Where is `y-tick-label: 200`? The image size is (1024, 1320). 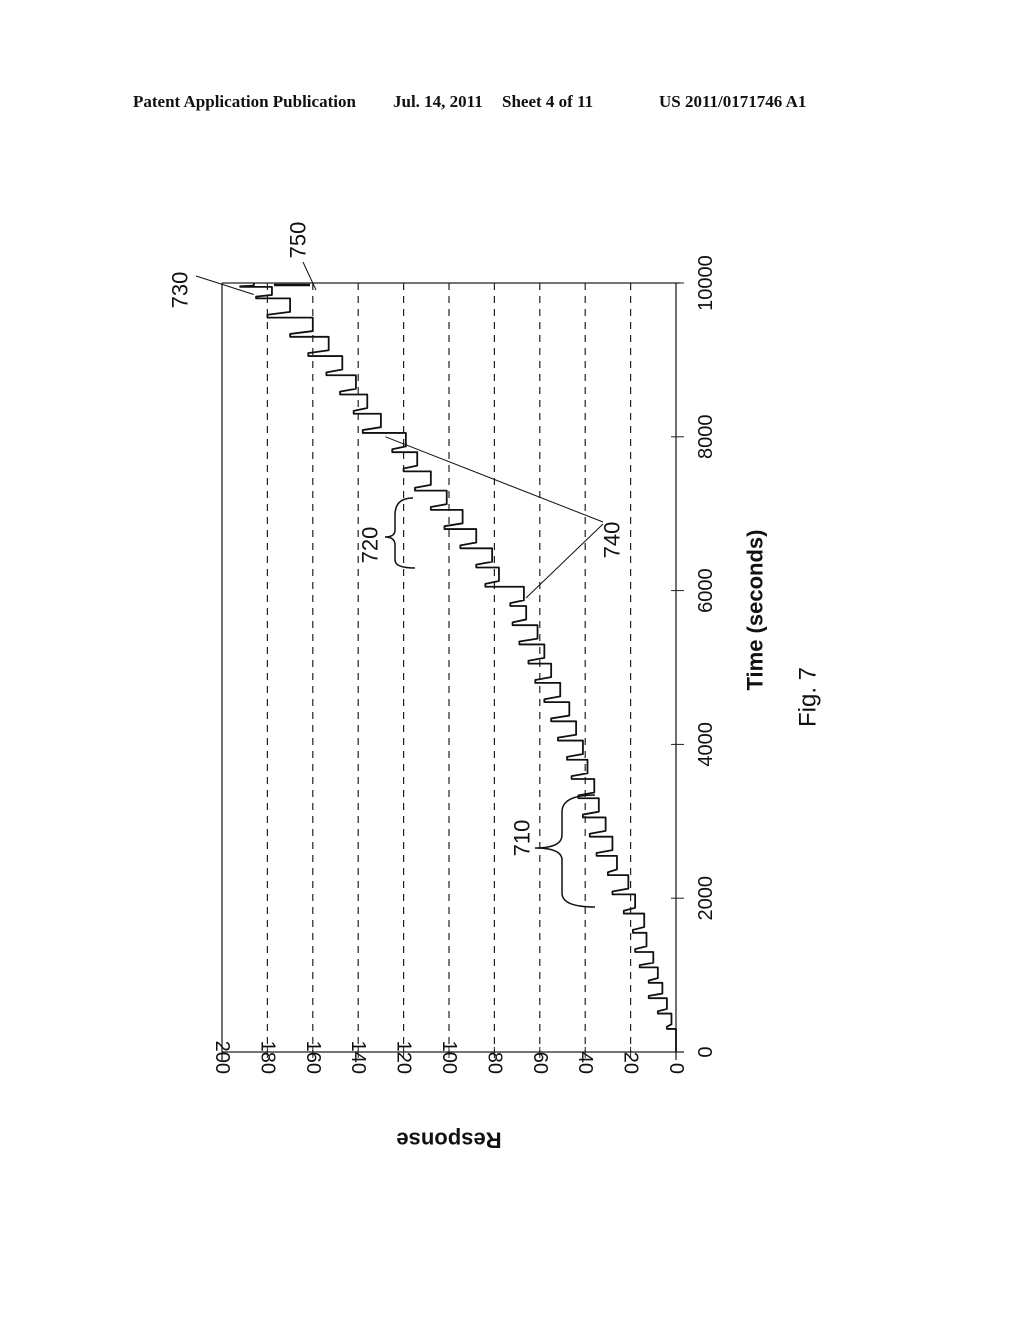
y-tick-label: 200 is located at coordinates (222, 1057).